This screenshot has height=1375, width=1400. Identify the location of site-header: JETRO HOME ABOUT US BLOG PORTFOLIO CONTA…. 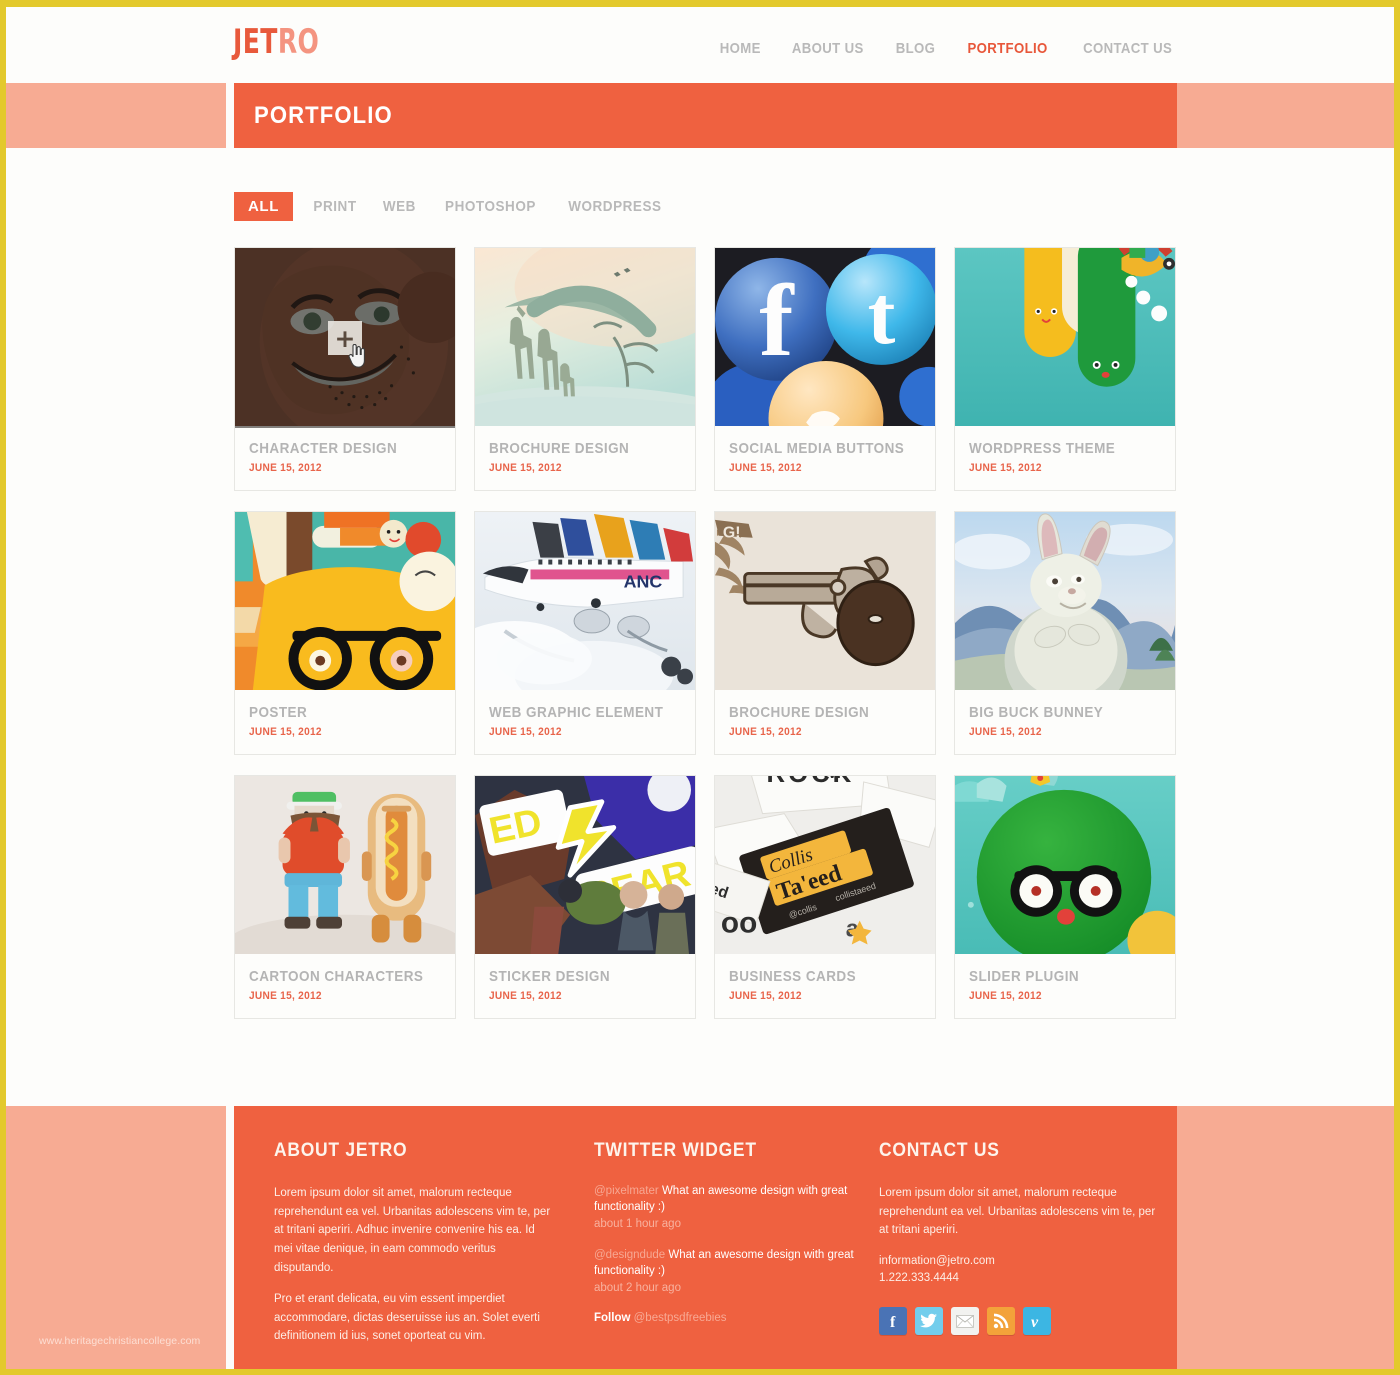
(700, 45).